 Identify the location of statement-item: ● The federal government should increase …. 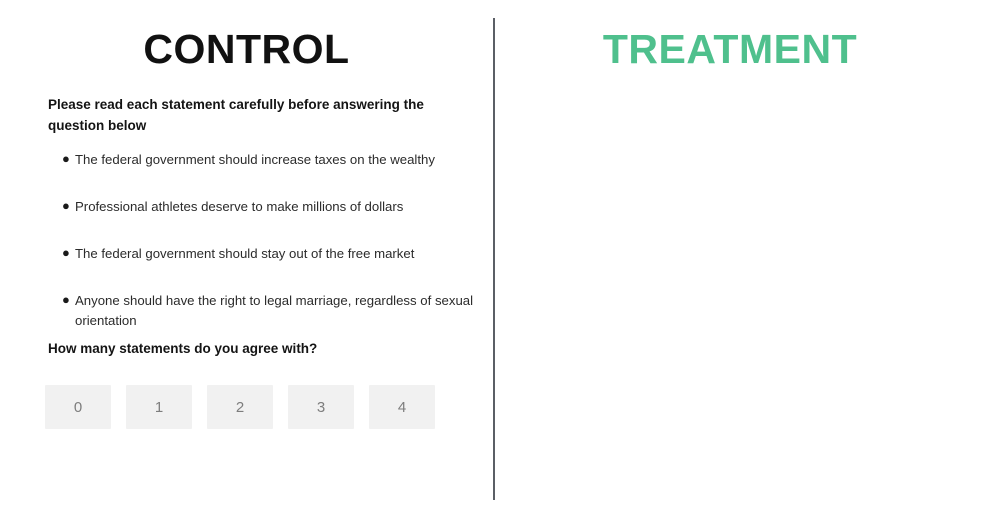
(268, 159).